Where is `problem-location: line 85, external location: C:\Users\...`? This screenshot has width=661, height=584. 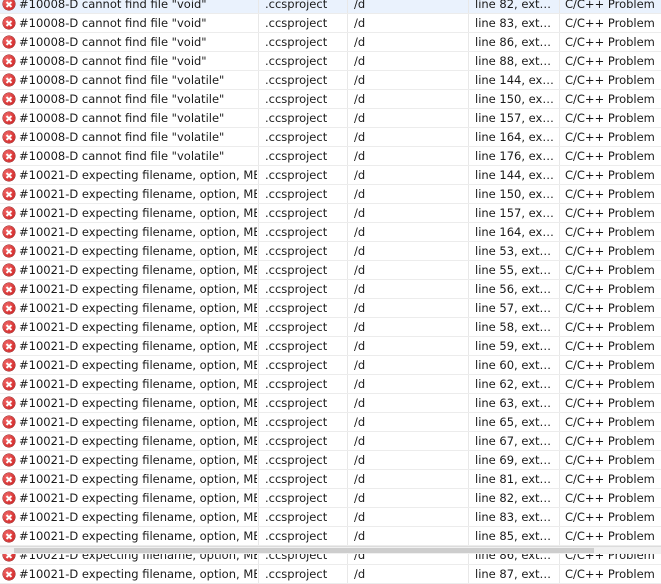 problem-location: line 85, external location: C:\Users\... is located at coordinates (513, 536).